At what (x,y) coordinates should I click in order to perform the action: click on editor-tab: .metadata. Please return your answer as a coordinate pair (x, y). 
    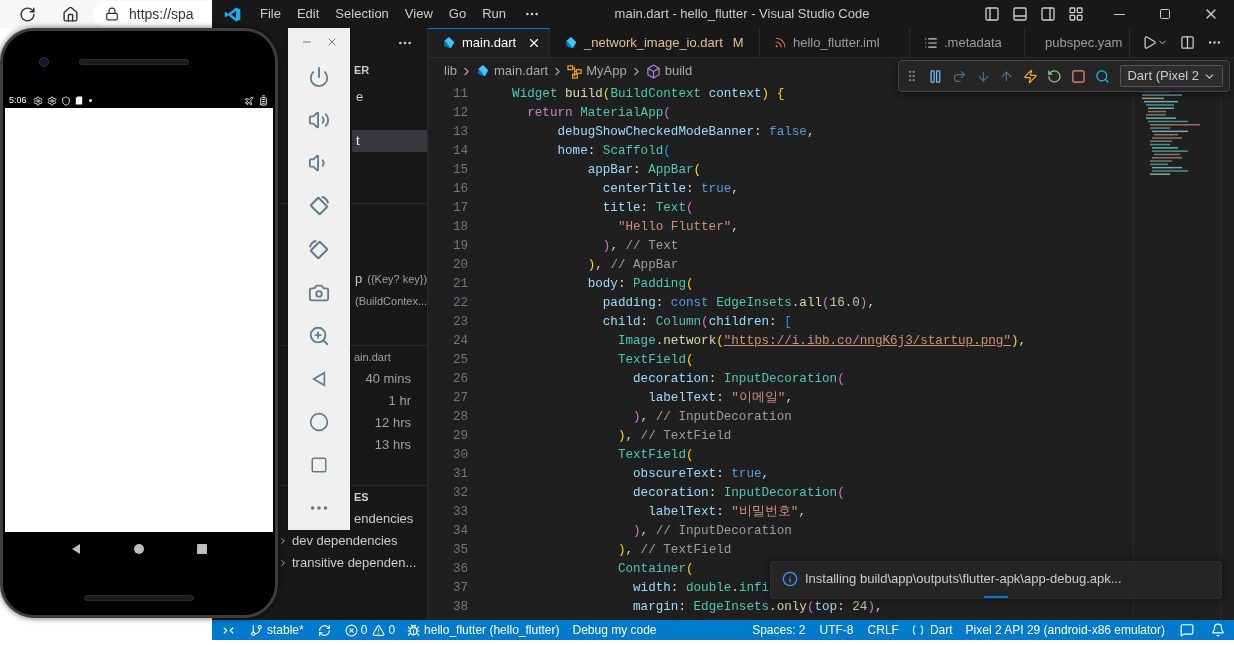
    Looking at the image, I should click on (967, 42).